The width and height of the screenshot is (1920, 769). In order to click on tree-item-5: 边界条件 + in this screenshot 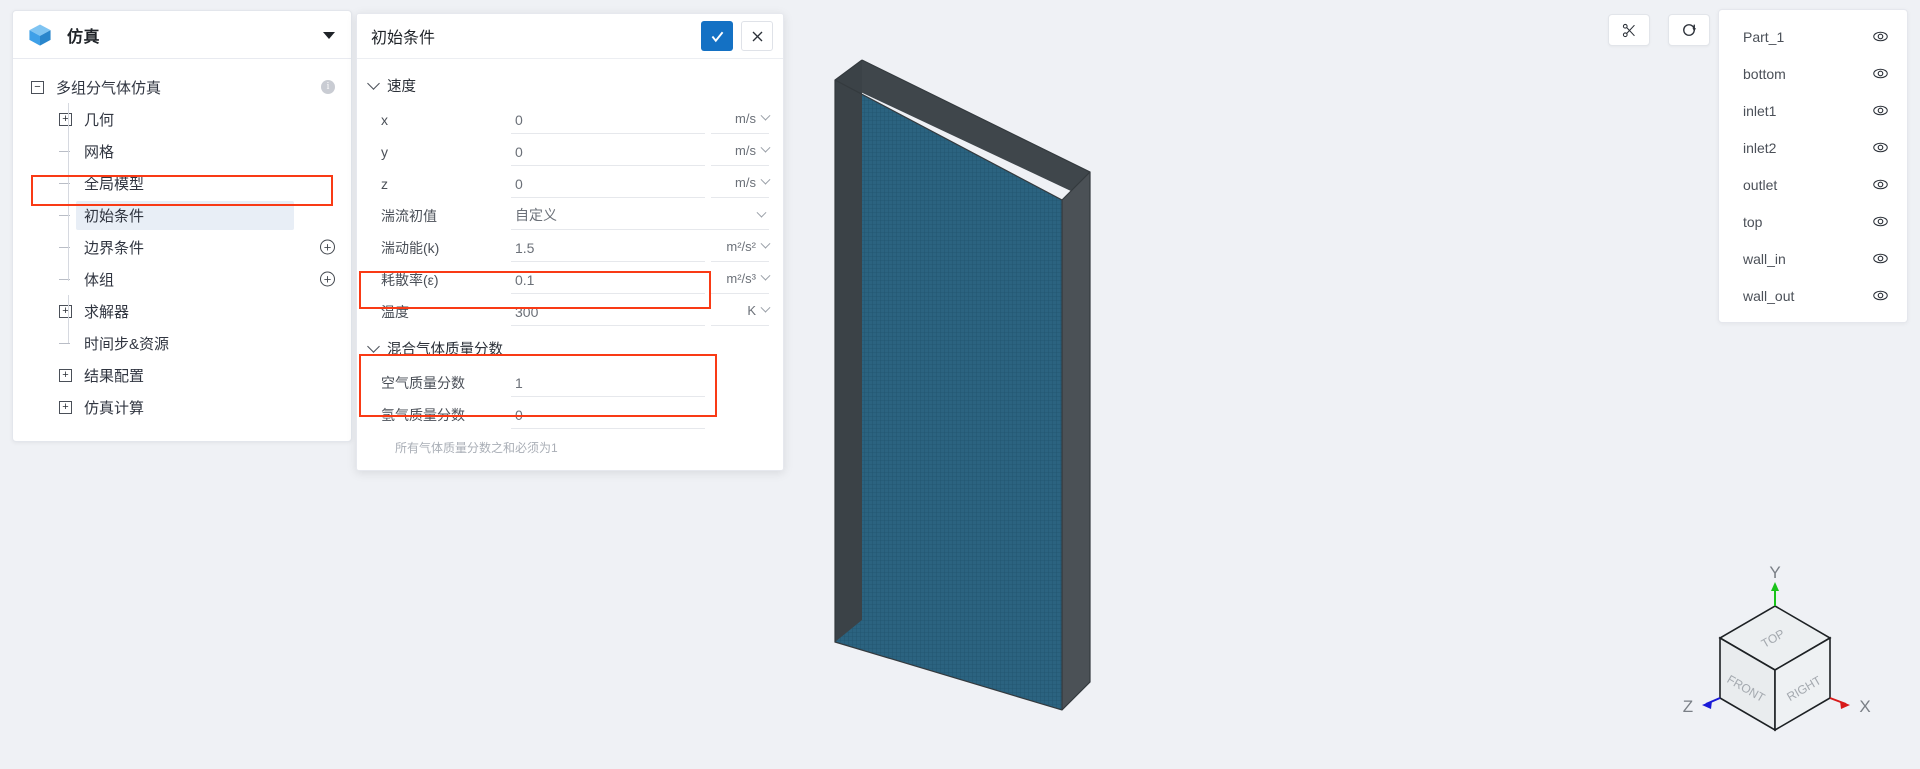, I will do `click(182, 247)`.